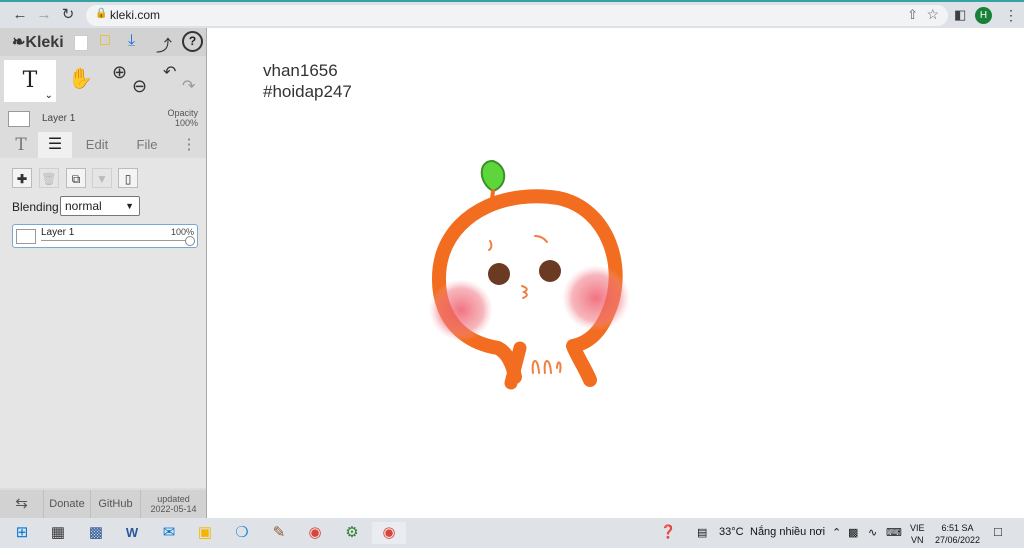 The width and height of the screenshot is (1024, 548). Describe the element at coordinates (22, 178) in the screenshot. I see `add-layer-button: ✚` at that location.